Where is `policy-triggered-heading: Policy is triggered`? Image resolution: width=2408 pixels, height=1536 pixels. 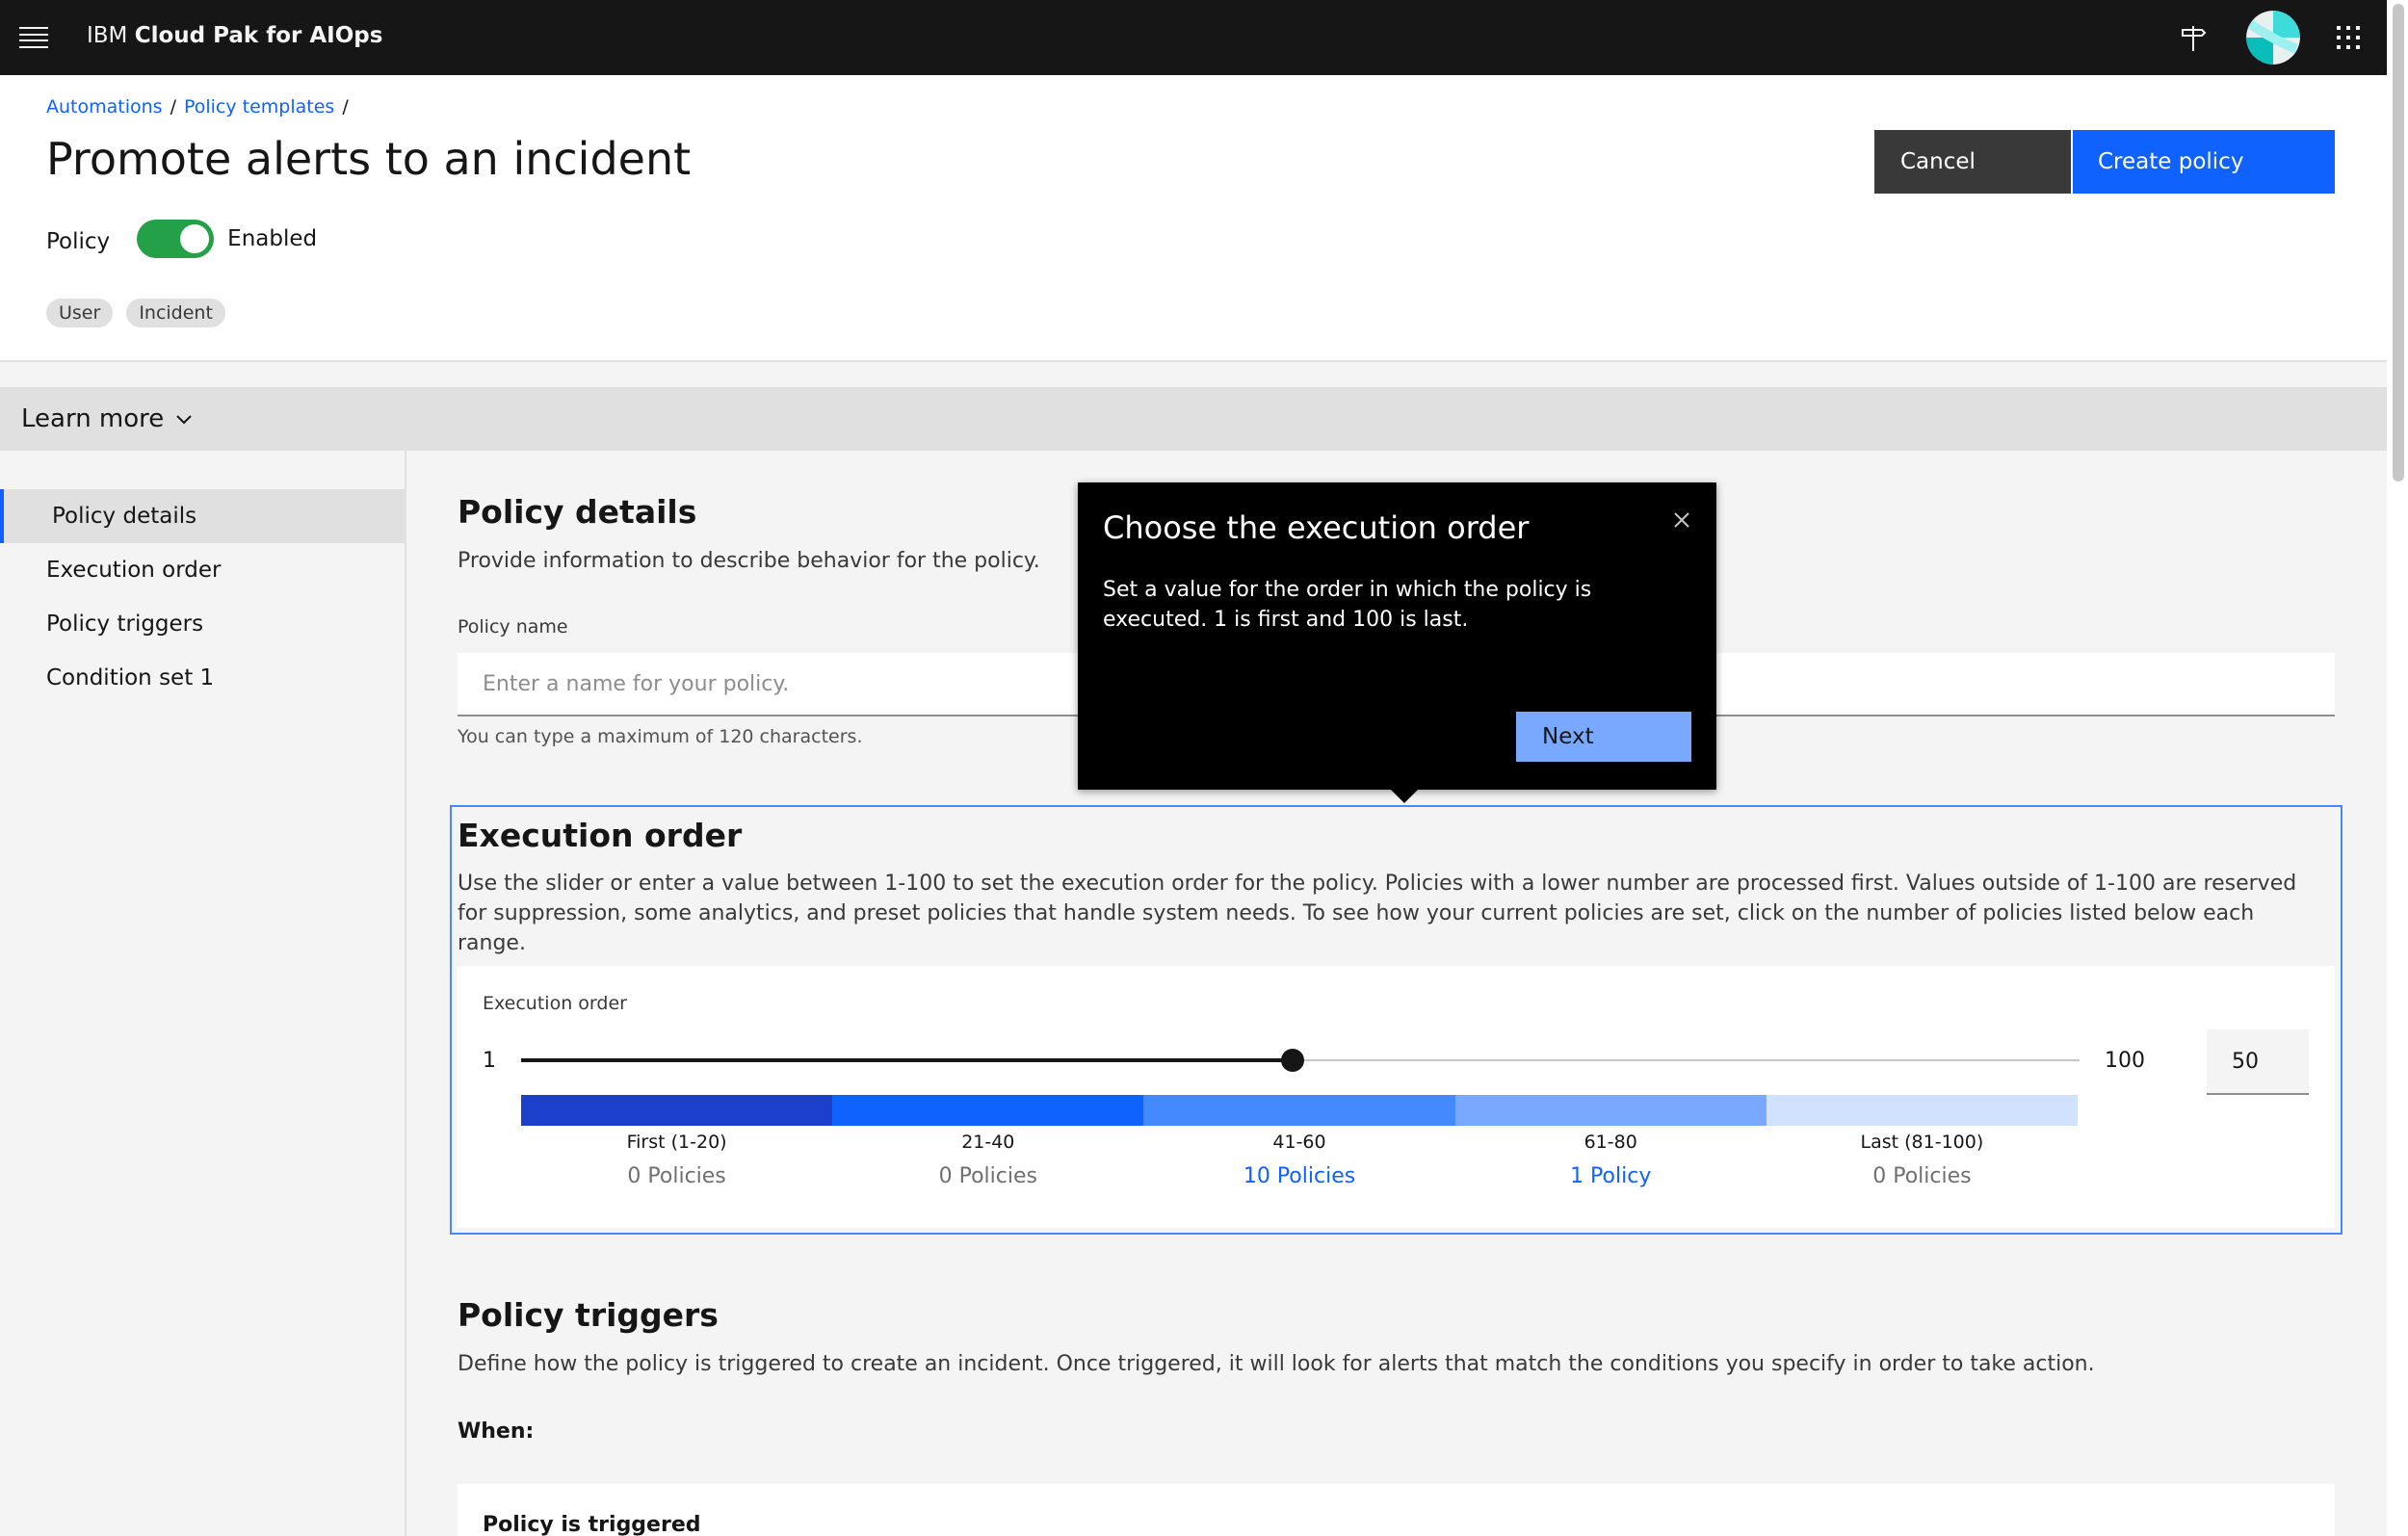
policy-triggered-heading: Policy is triggered is located at coordinates (592, 1524).